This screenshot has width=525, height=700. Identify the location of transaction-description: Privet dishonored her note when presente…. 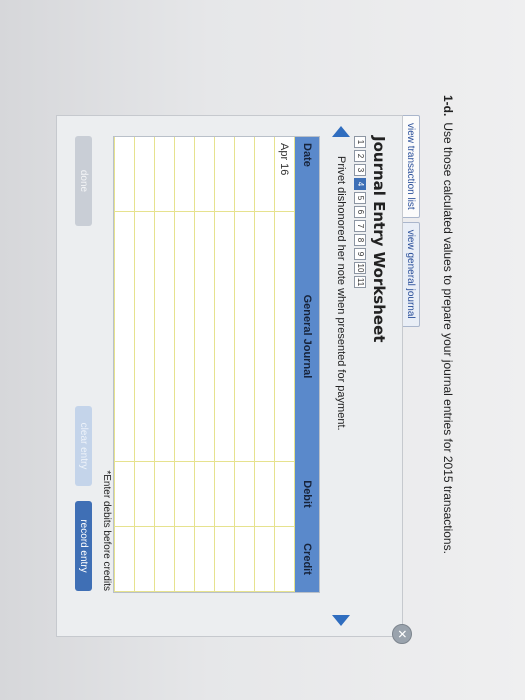
(341, 293).